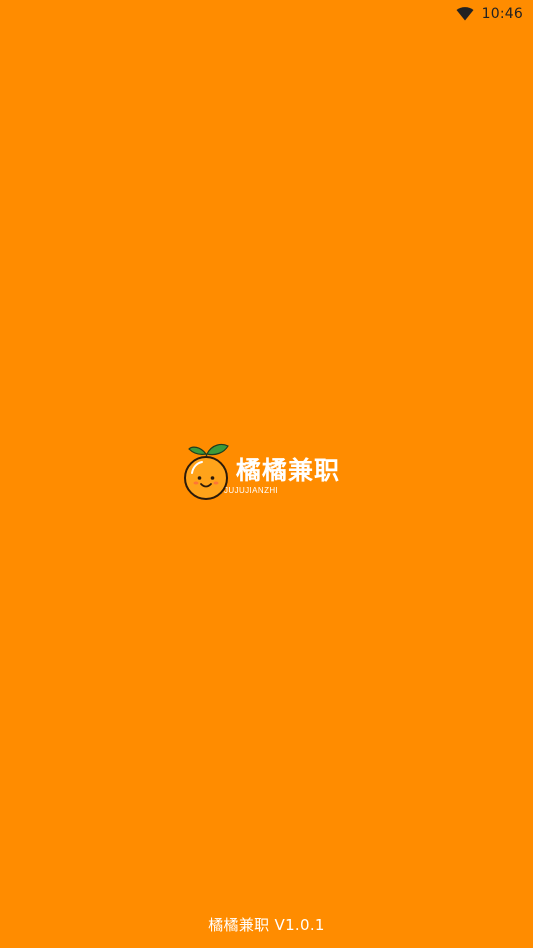 Image resolution: width=533 pixels, height=948 pixels. Describe the element at coordinates (251, 490) in the screenshot. I see `logo-subtitle: JUJUJIANZHI` at that location.